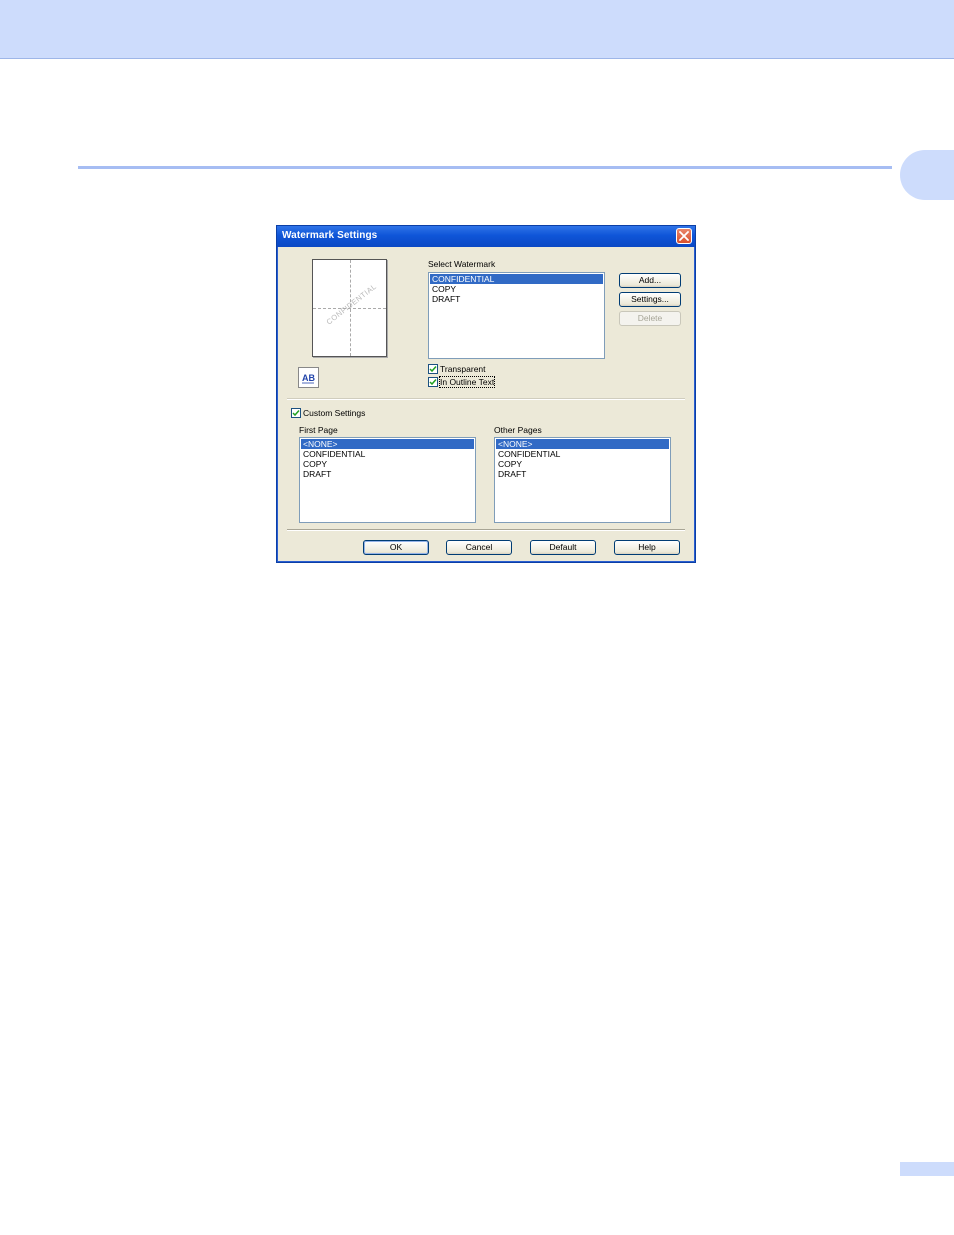  I want to click on transparent-label: Transparent, so click(463, 369).